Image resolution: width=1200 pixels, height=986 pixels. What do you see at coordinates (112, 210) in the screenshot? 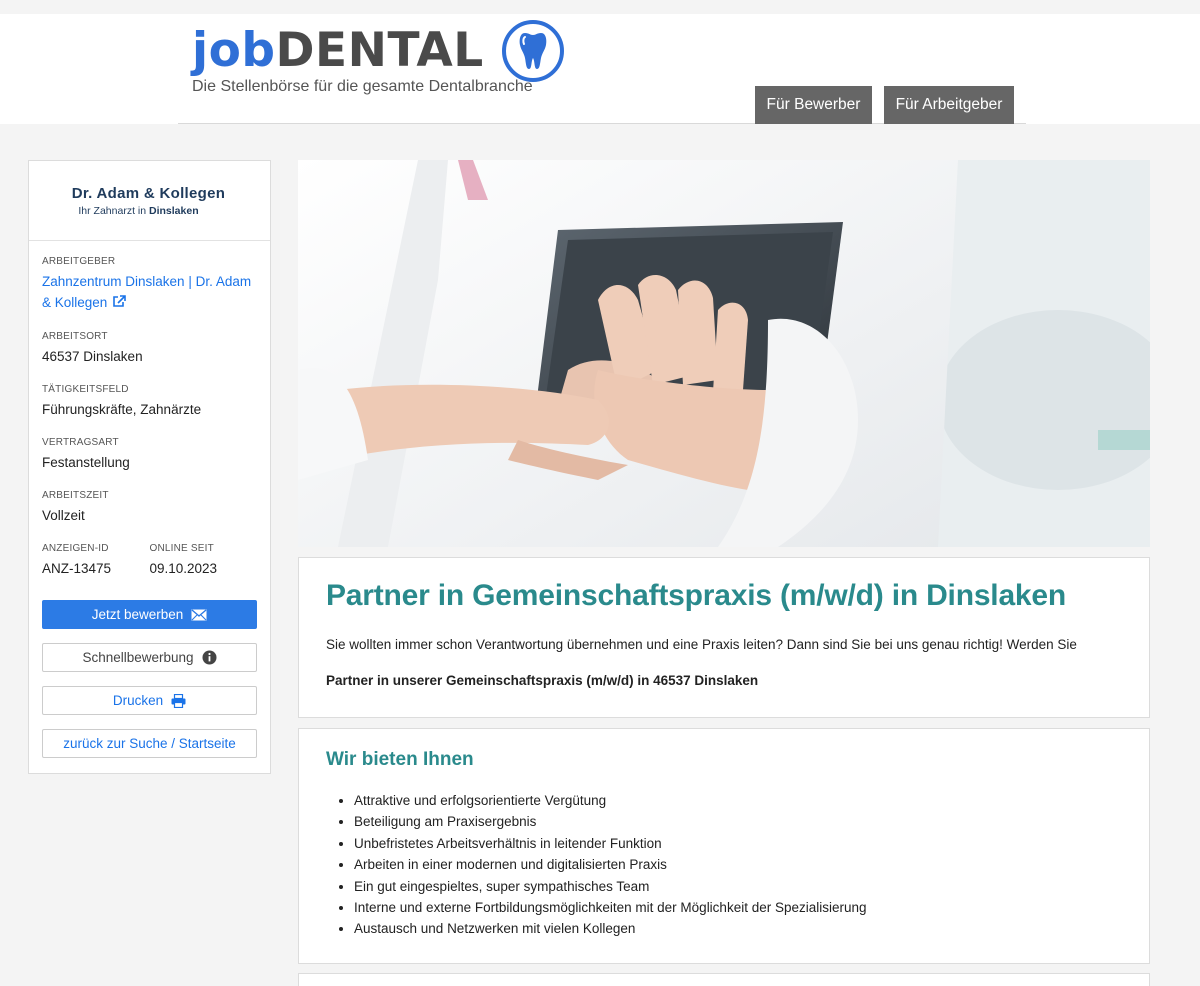
I see `company-logo-subline-prefix: Ihr Zahnarzt in` at bounding box center [112, 210].